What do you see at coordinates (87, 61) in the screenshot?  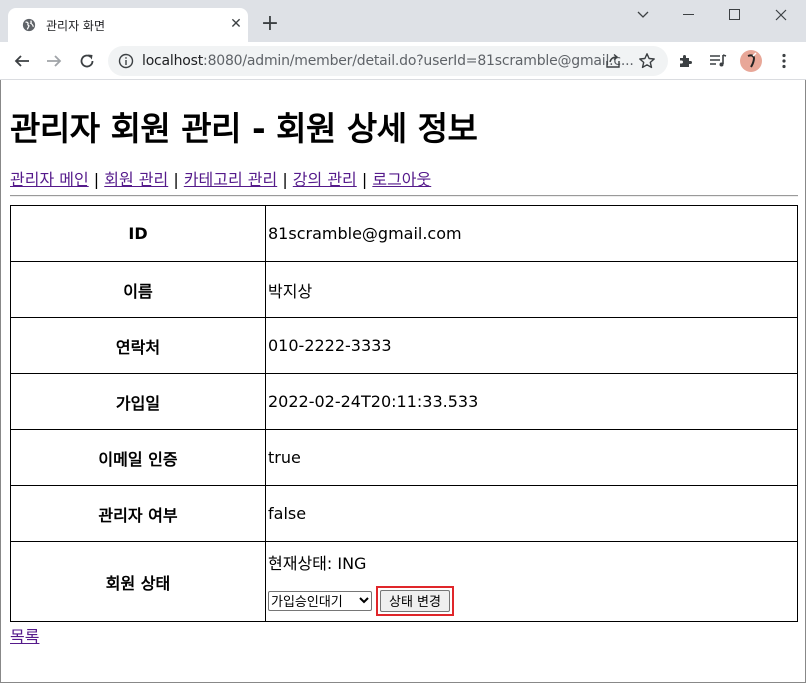 I see `reload-icon` at bounding box center [87, 61].